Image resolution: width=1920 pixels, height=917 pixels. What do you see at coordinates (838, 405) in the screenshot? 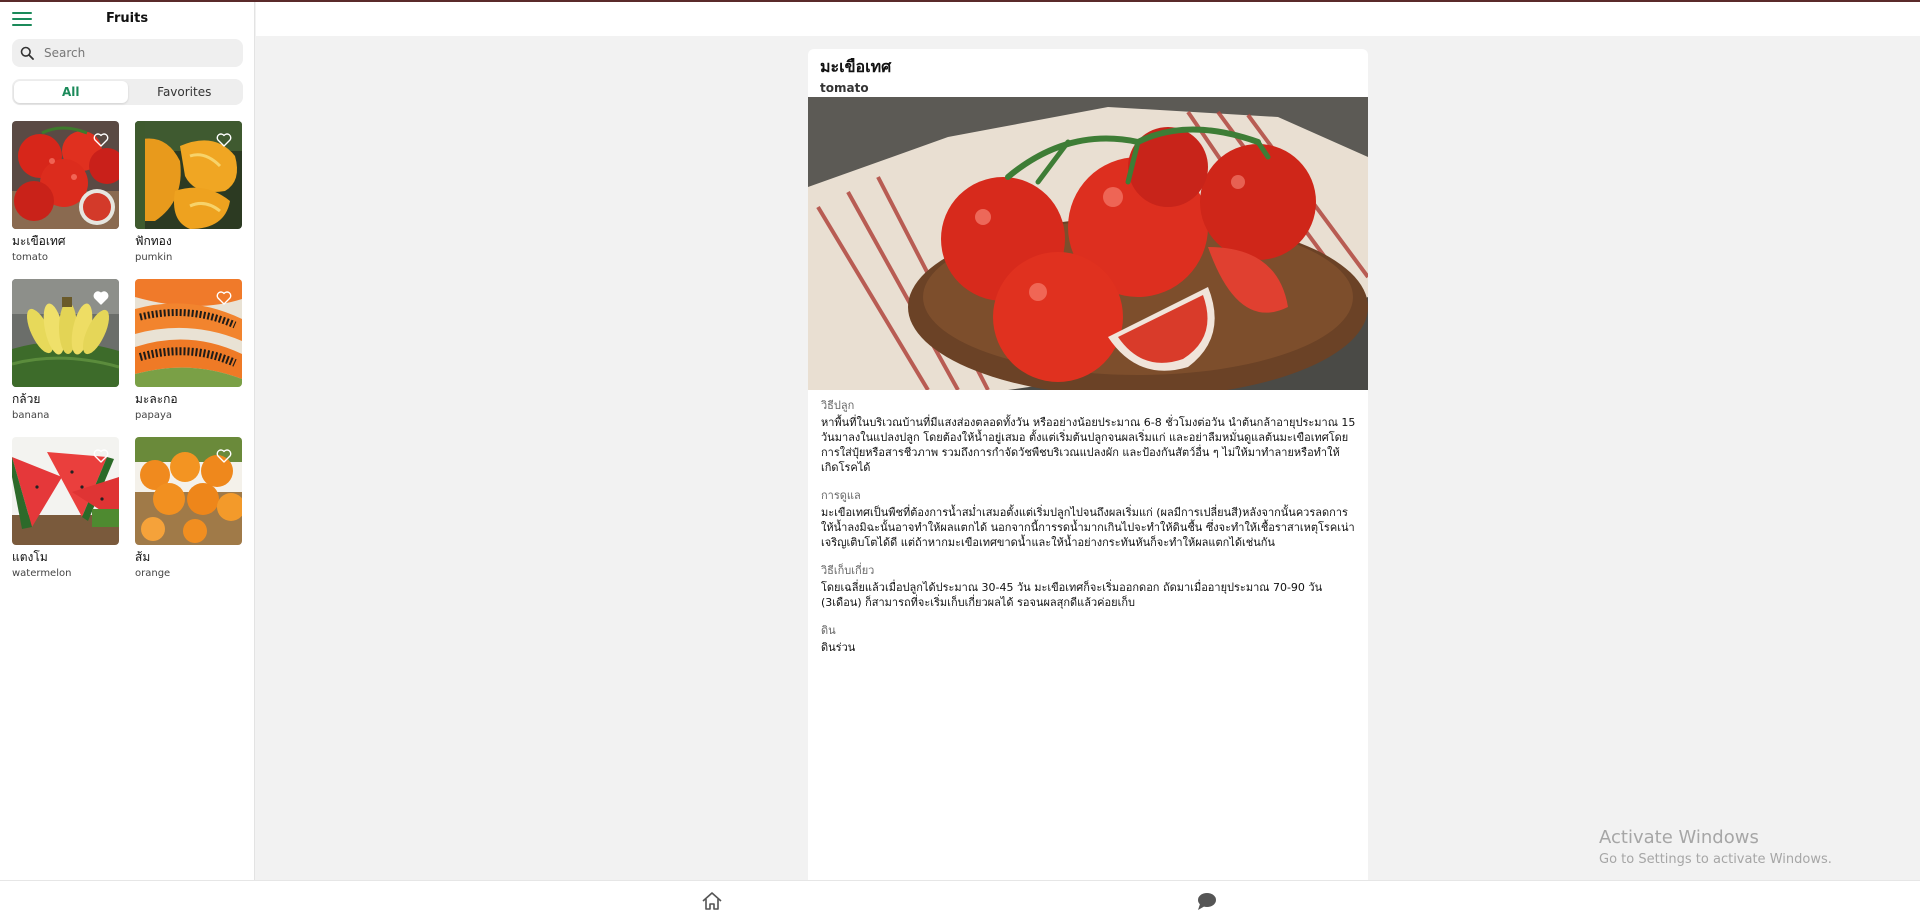
I see `section-label: วิธีปลูก` at bounding box center [838, 405].